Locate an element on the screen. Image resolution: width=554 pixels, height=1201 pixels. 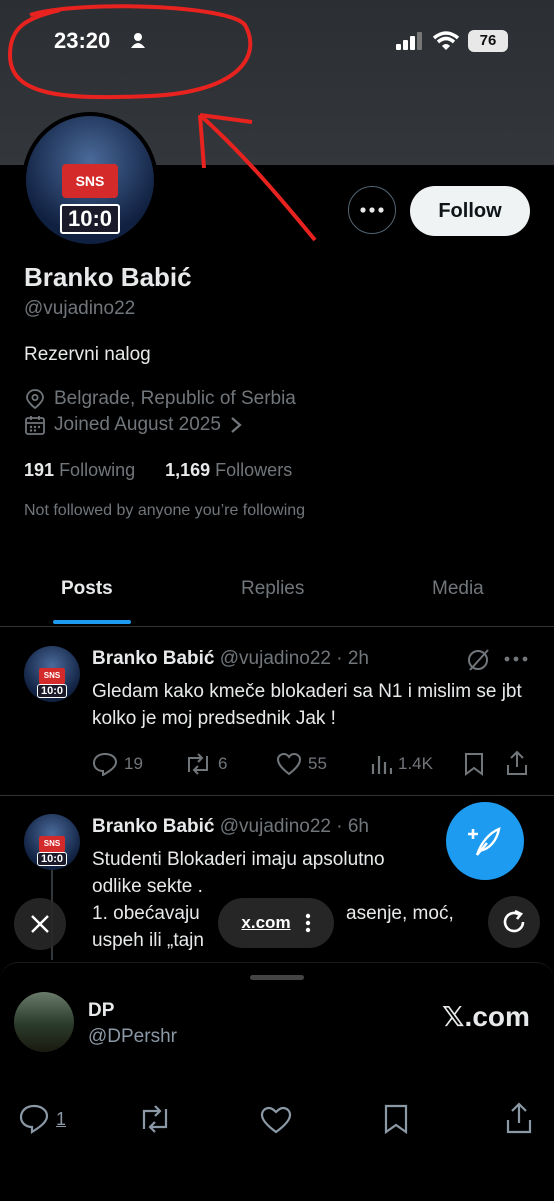
post-header: Branko Babić @vujadino22 · 2h is located at coordinates (230, 659).